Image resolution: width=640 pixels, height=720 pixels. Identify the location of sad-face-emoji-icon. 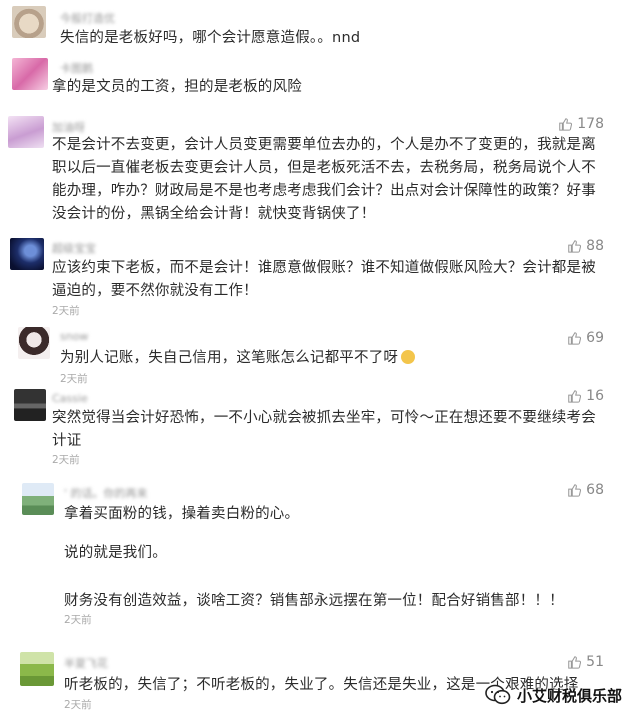
(408, 357).